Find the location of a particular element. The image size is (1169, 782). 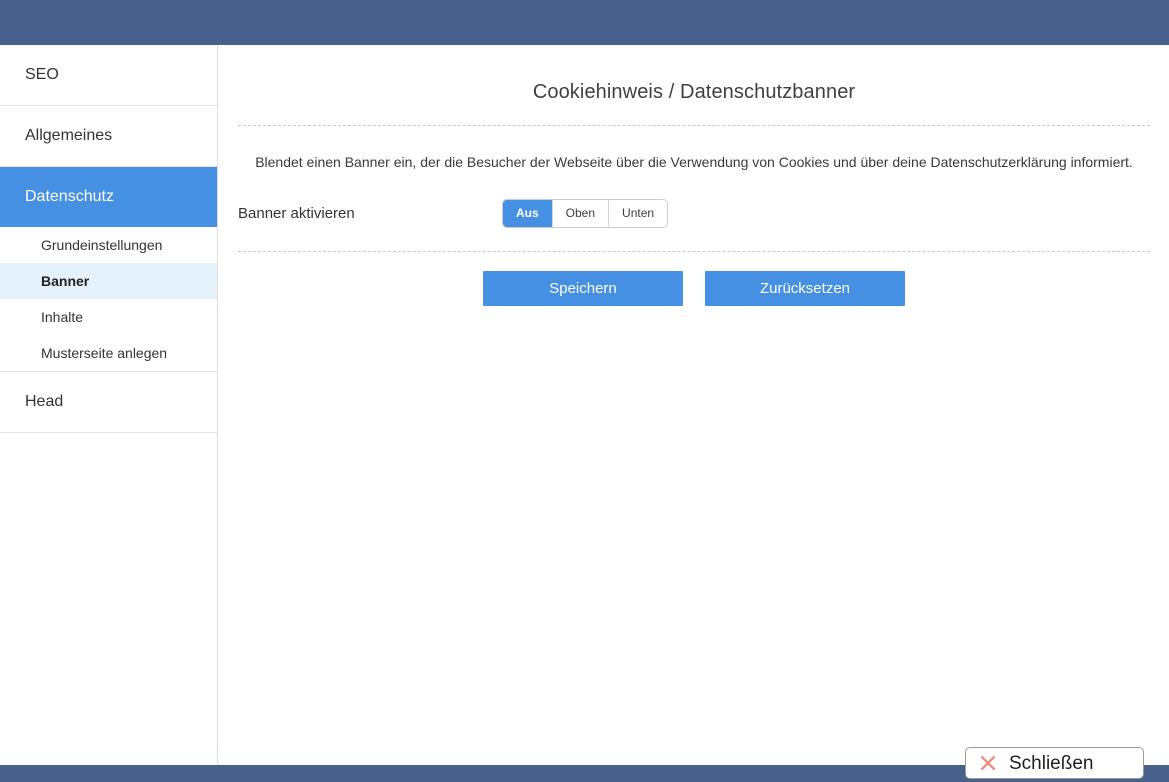

sidebar-section-head: Head is located at coordinates (108, 402).